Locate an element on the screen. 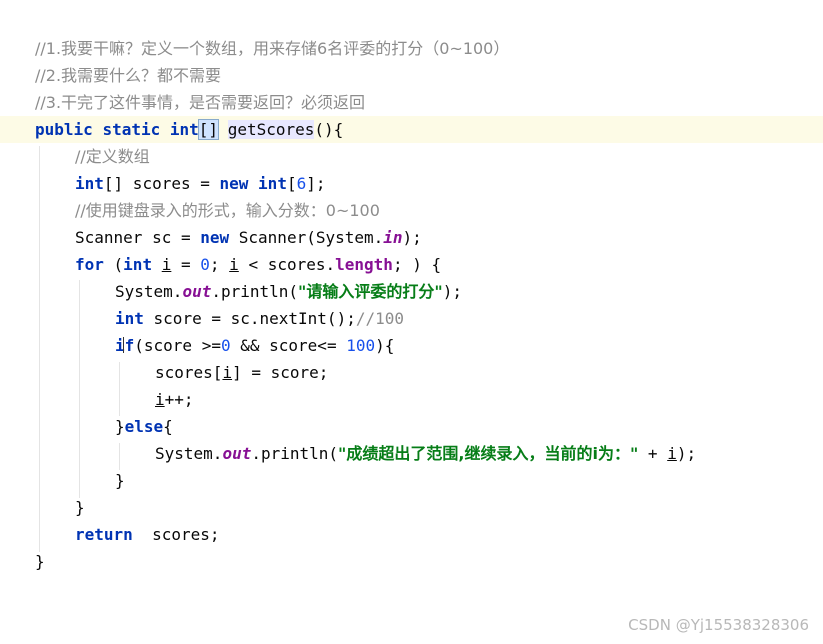 The width and height of the screenshot is (823, 644). code-line: Scanner sc = new Scanner(System.in); is located at coordinates (411, 237).